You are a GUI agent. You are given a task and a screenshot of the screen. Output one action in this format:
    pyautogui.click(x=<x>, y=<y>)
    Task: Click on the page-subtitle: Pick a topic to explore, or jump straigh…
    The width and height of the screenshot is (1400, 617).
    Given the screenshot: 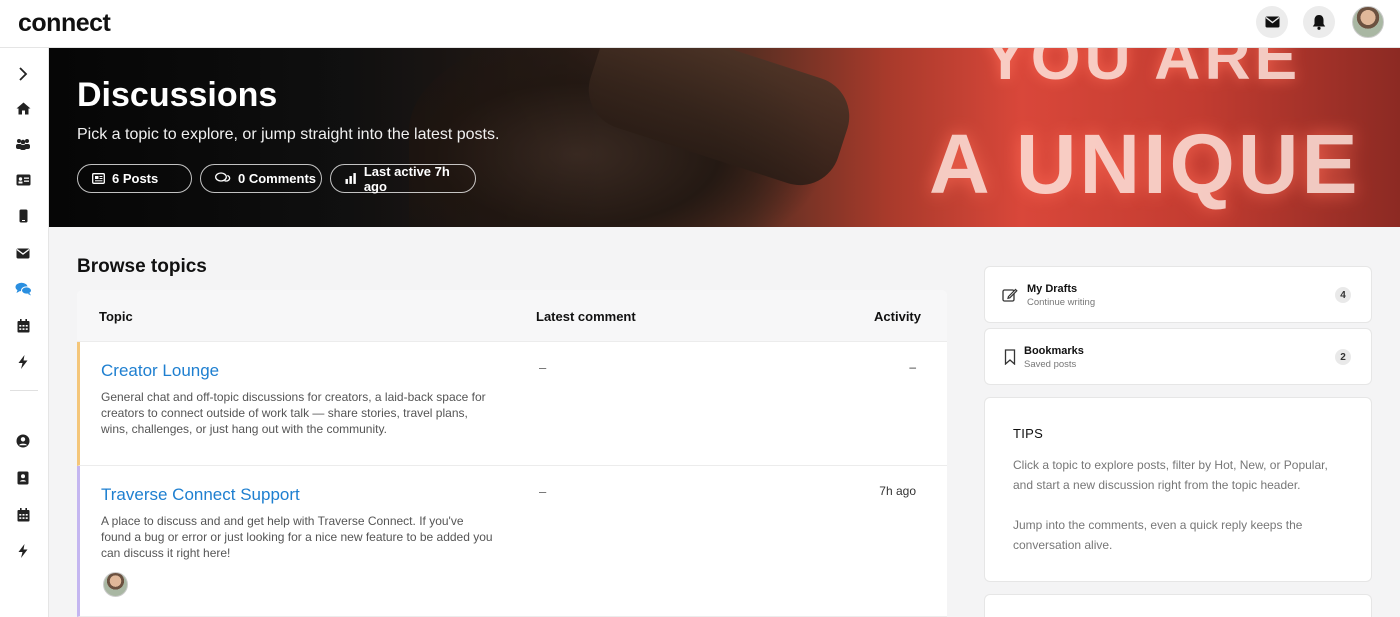 What is the action you would take?
    pyautogui.click(x=288, y=134)
    